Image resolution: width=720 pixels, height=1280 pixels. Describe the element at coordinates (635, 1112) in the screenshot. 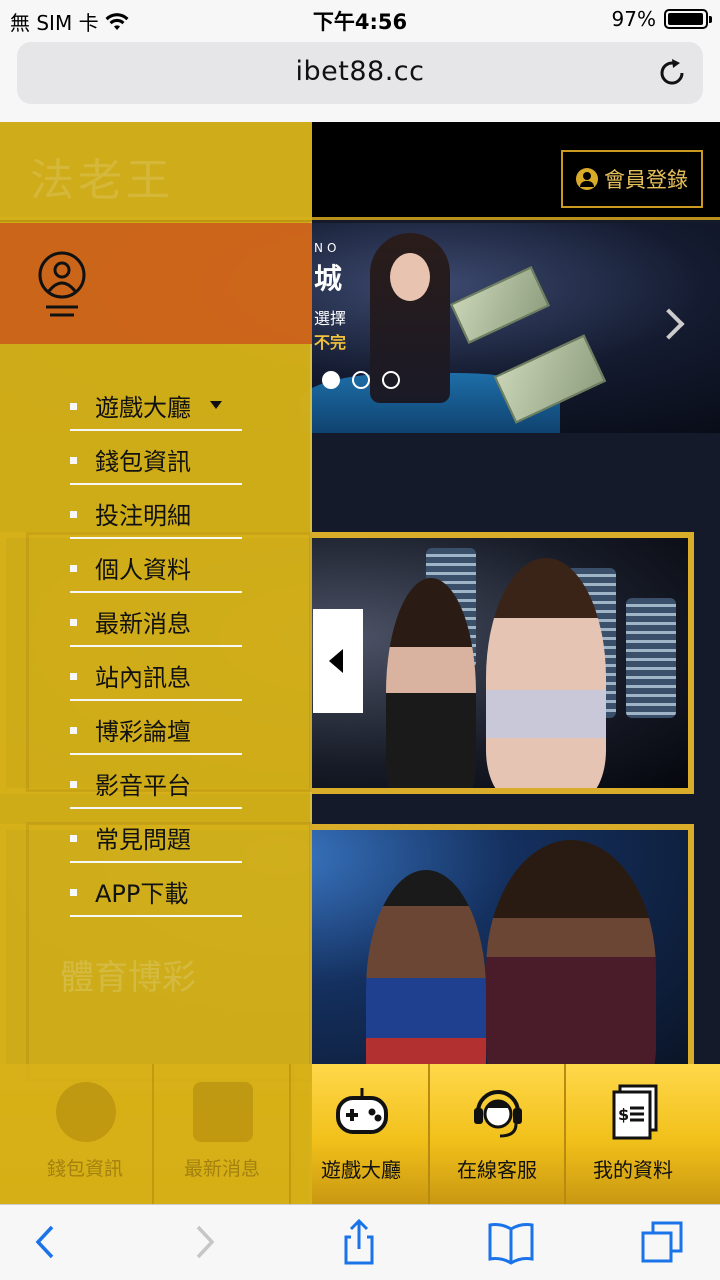

I see `document-icon: $` at that location.